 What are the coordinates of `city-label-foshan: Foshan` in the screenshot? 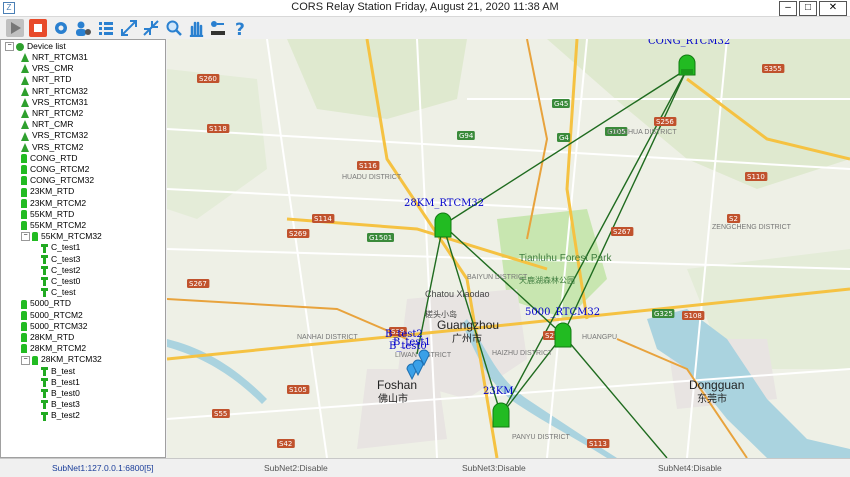 It's located at (397, 385).